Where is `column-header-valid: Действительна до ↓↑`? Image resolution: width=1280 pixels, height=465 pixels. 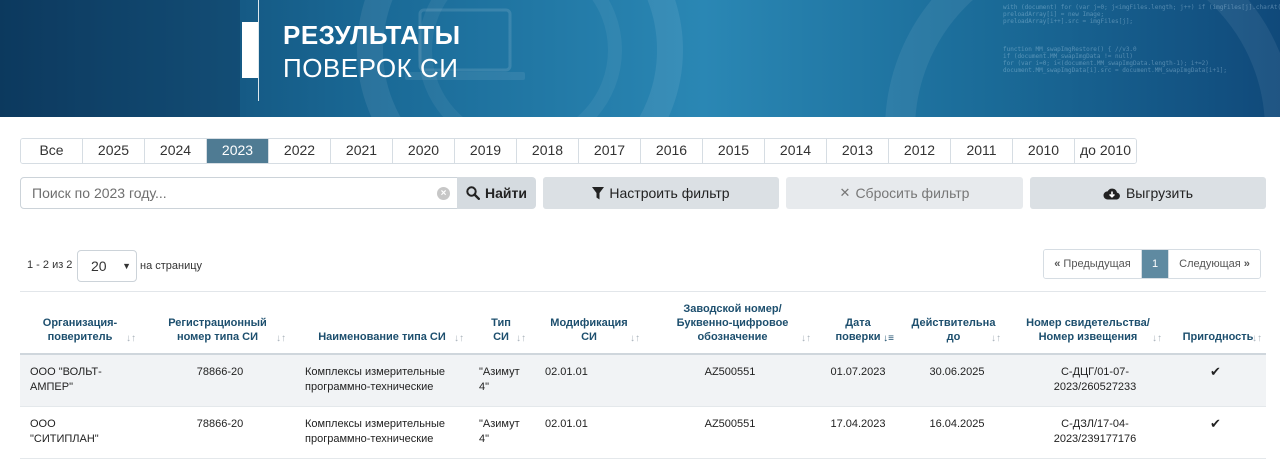
column-header-valid: Действительна до ↓↑ is located at coordinates (953, 323).